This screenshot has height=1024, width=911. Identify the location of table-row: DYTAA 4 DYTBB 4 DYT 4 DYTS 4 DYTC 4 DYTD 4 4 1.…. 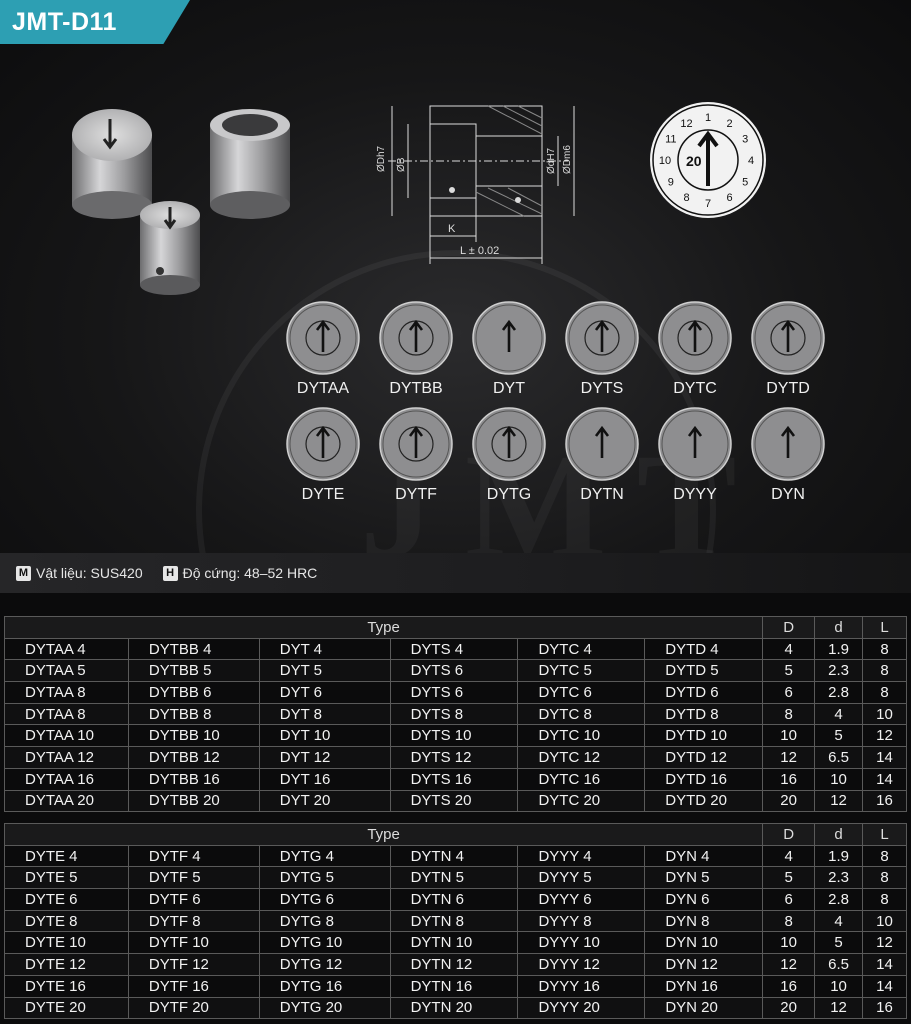
(455, 649).